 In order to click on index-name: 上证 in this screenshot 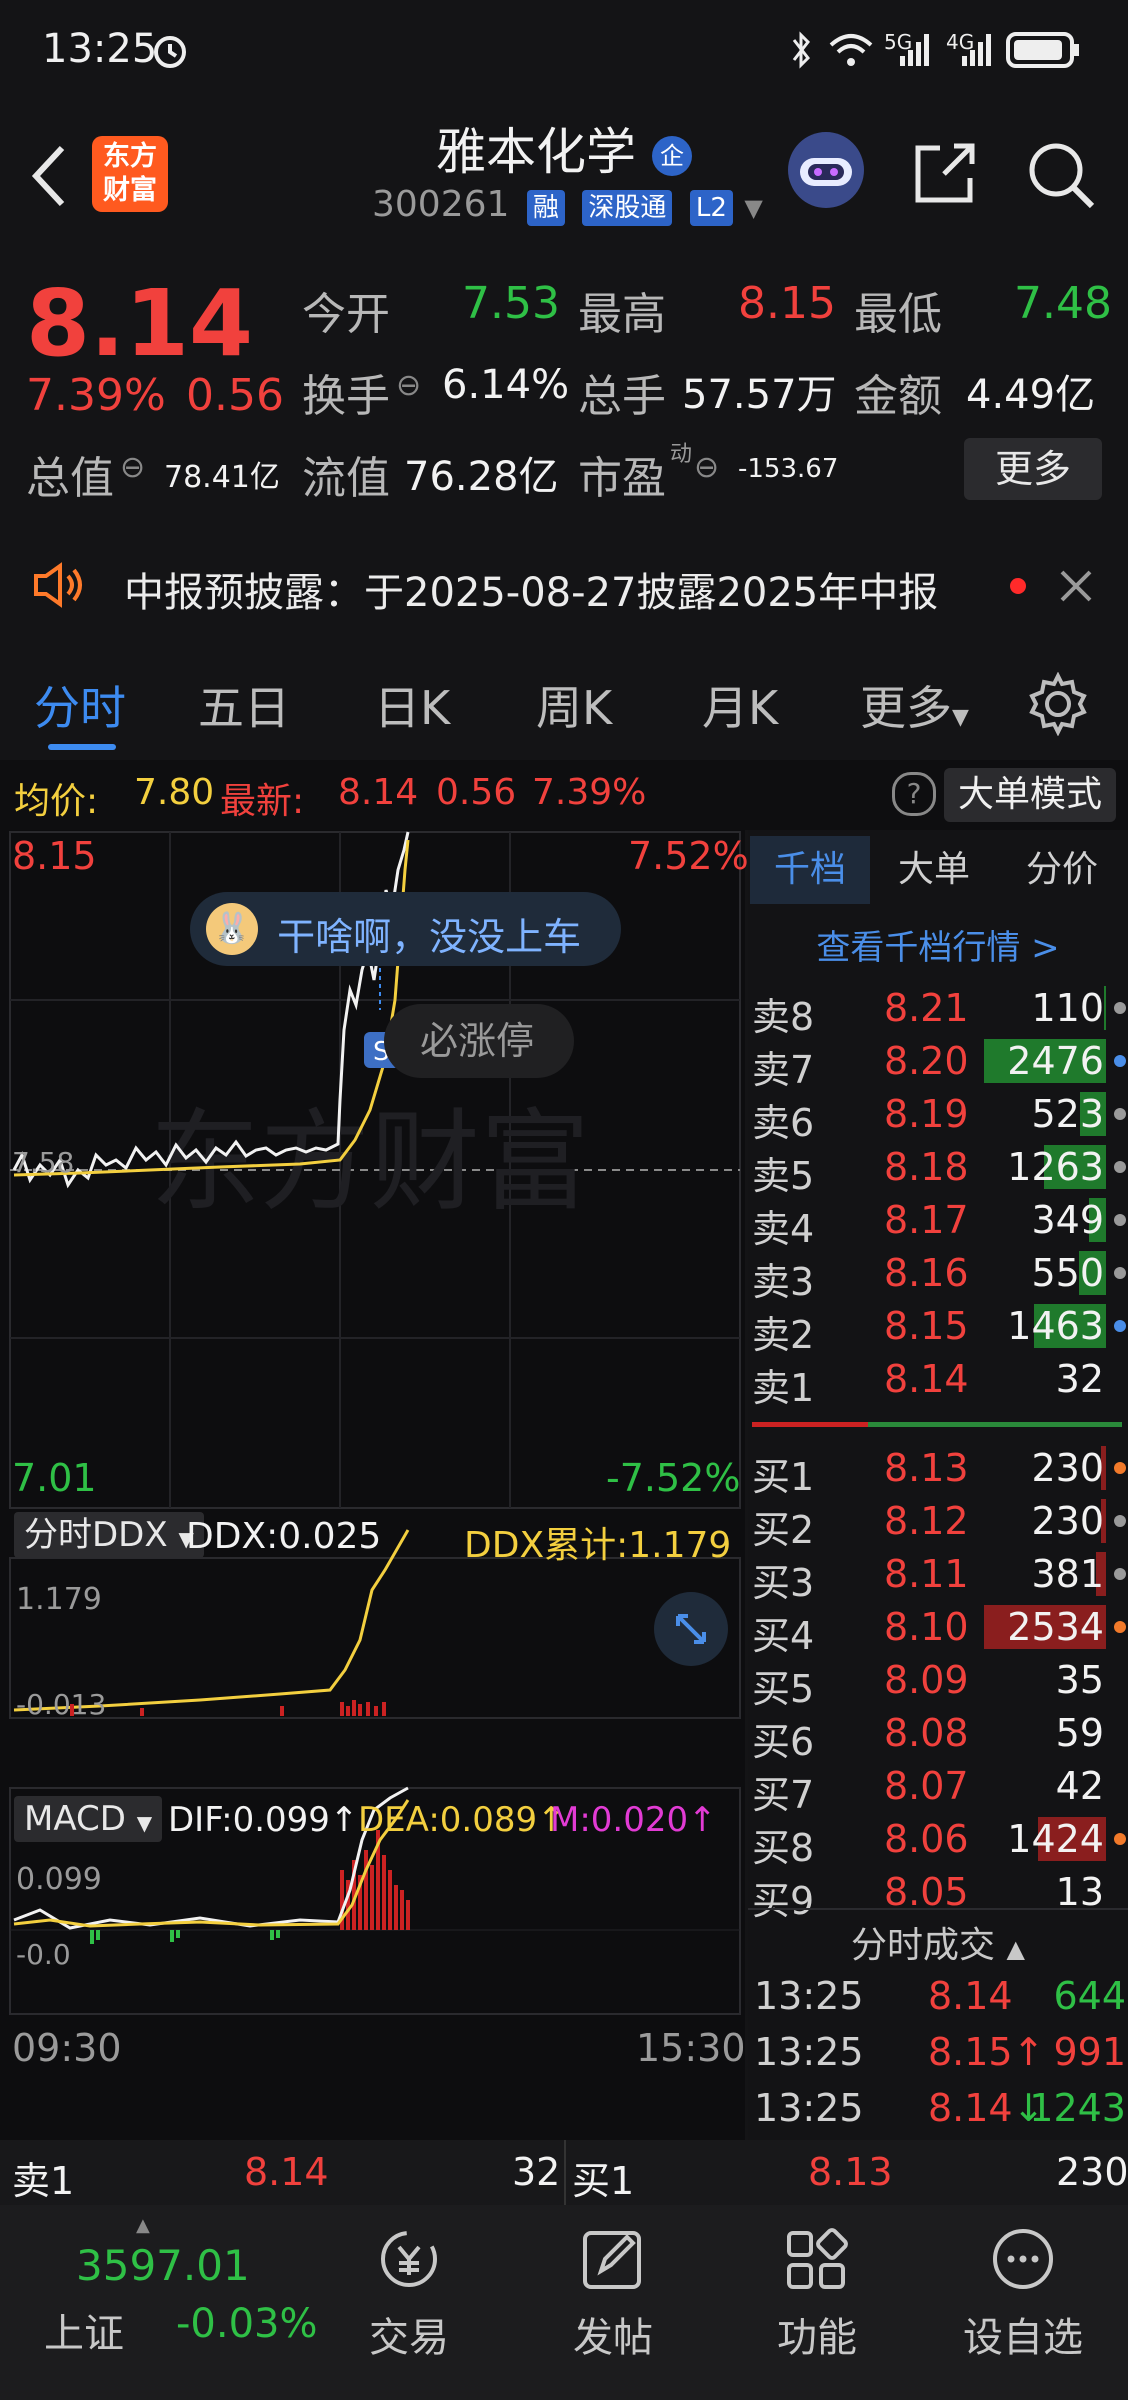, I will do `click(84, 2330)`.